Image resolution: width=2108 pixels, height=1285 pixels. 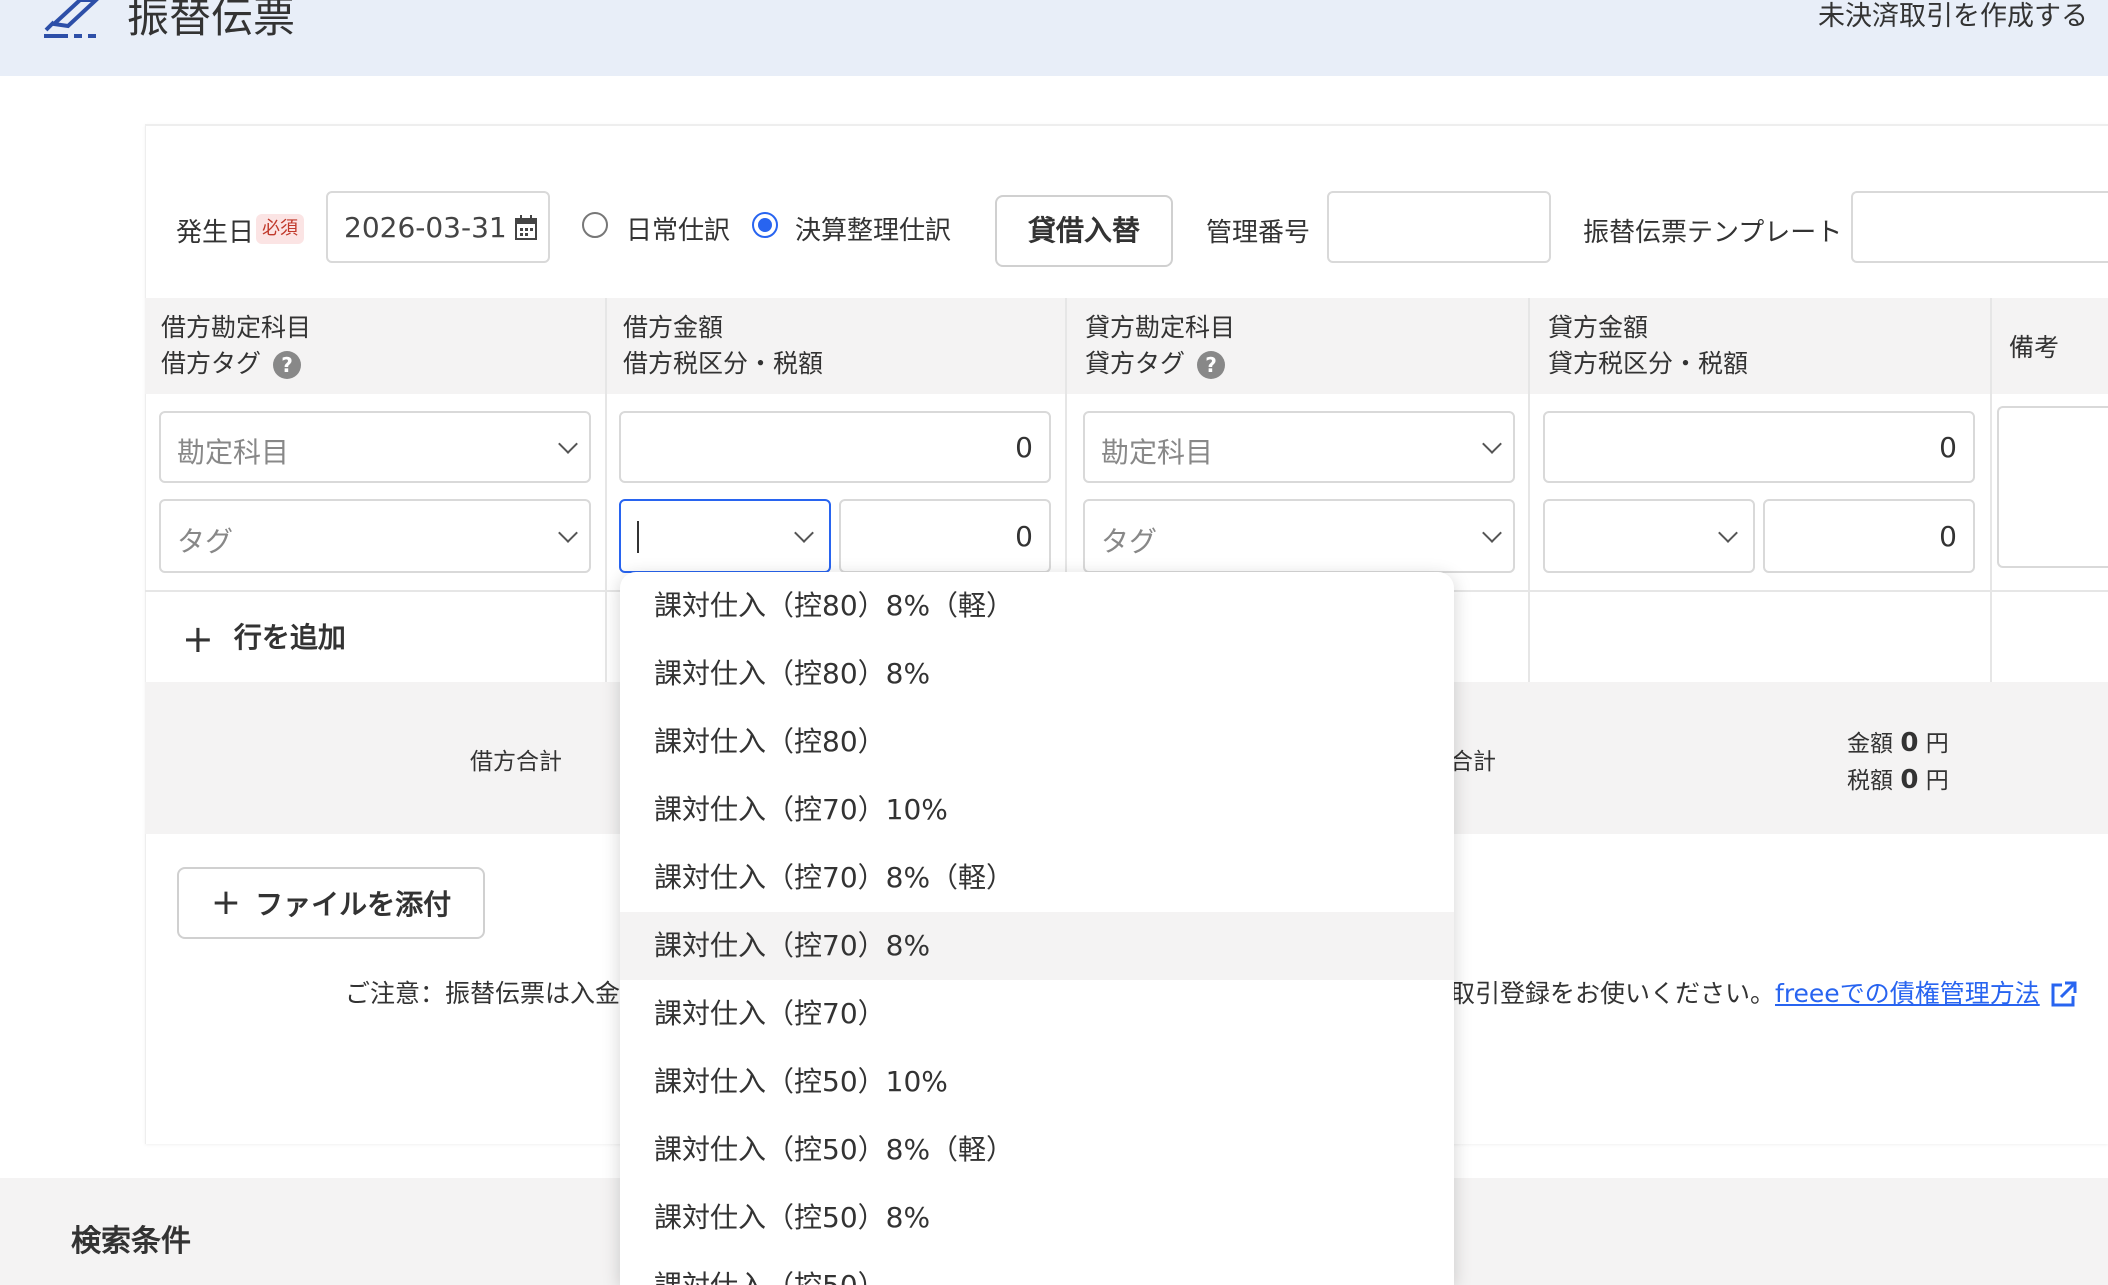 I want to click on credit-total-amount: 金額 0 円, so click(x=1898, y=743).